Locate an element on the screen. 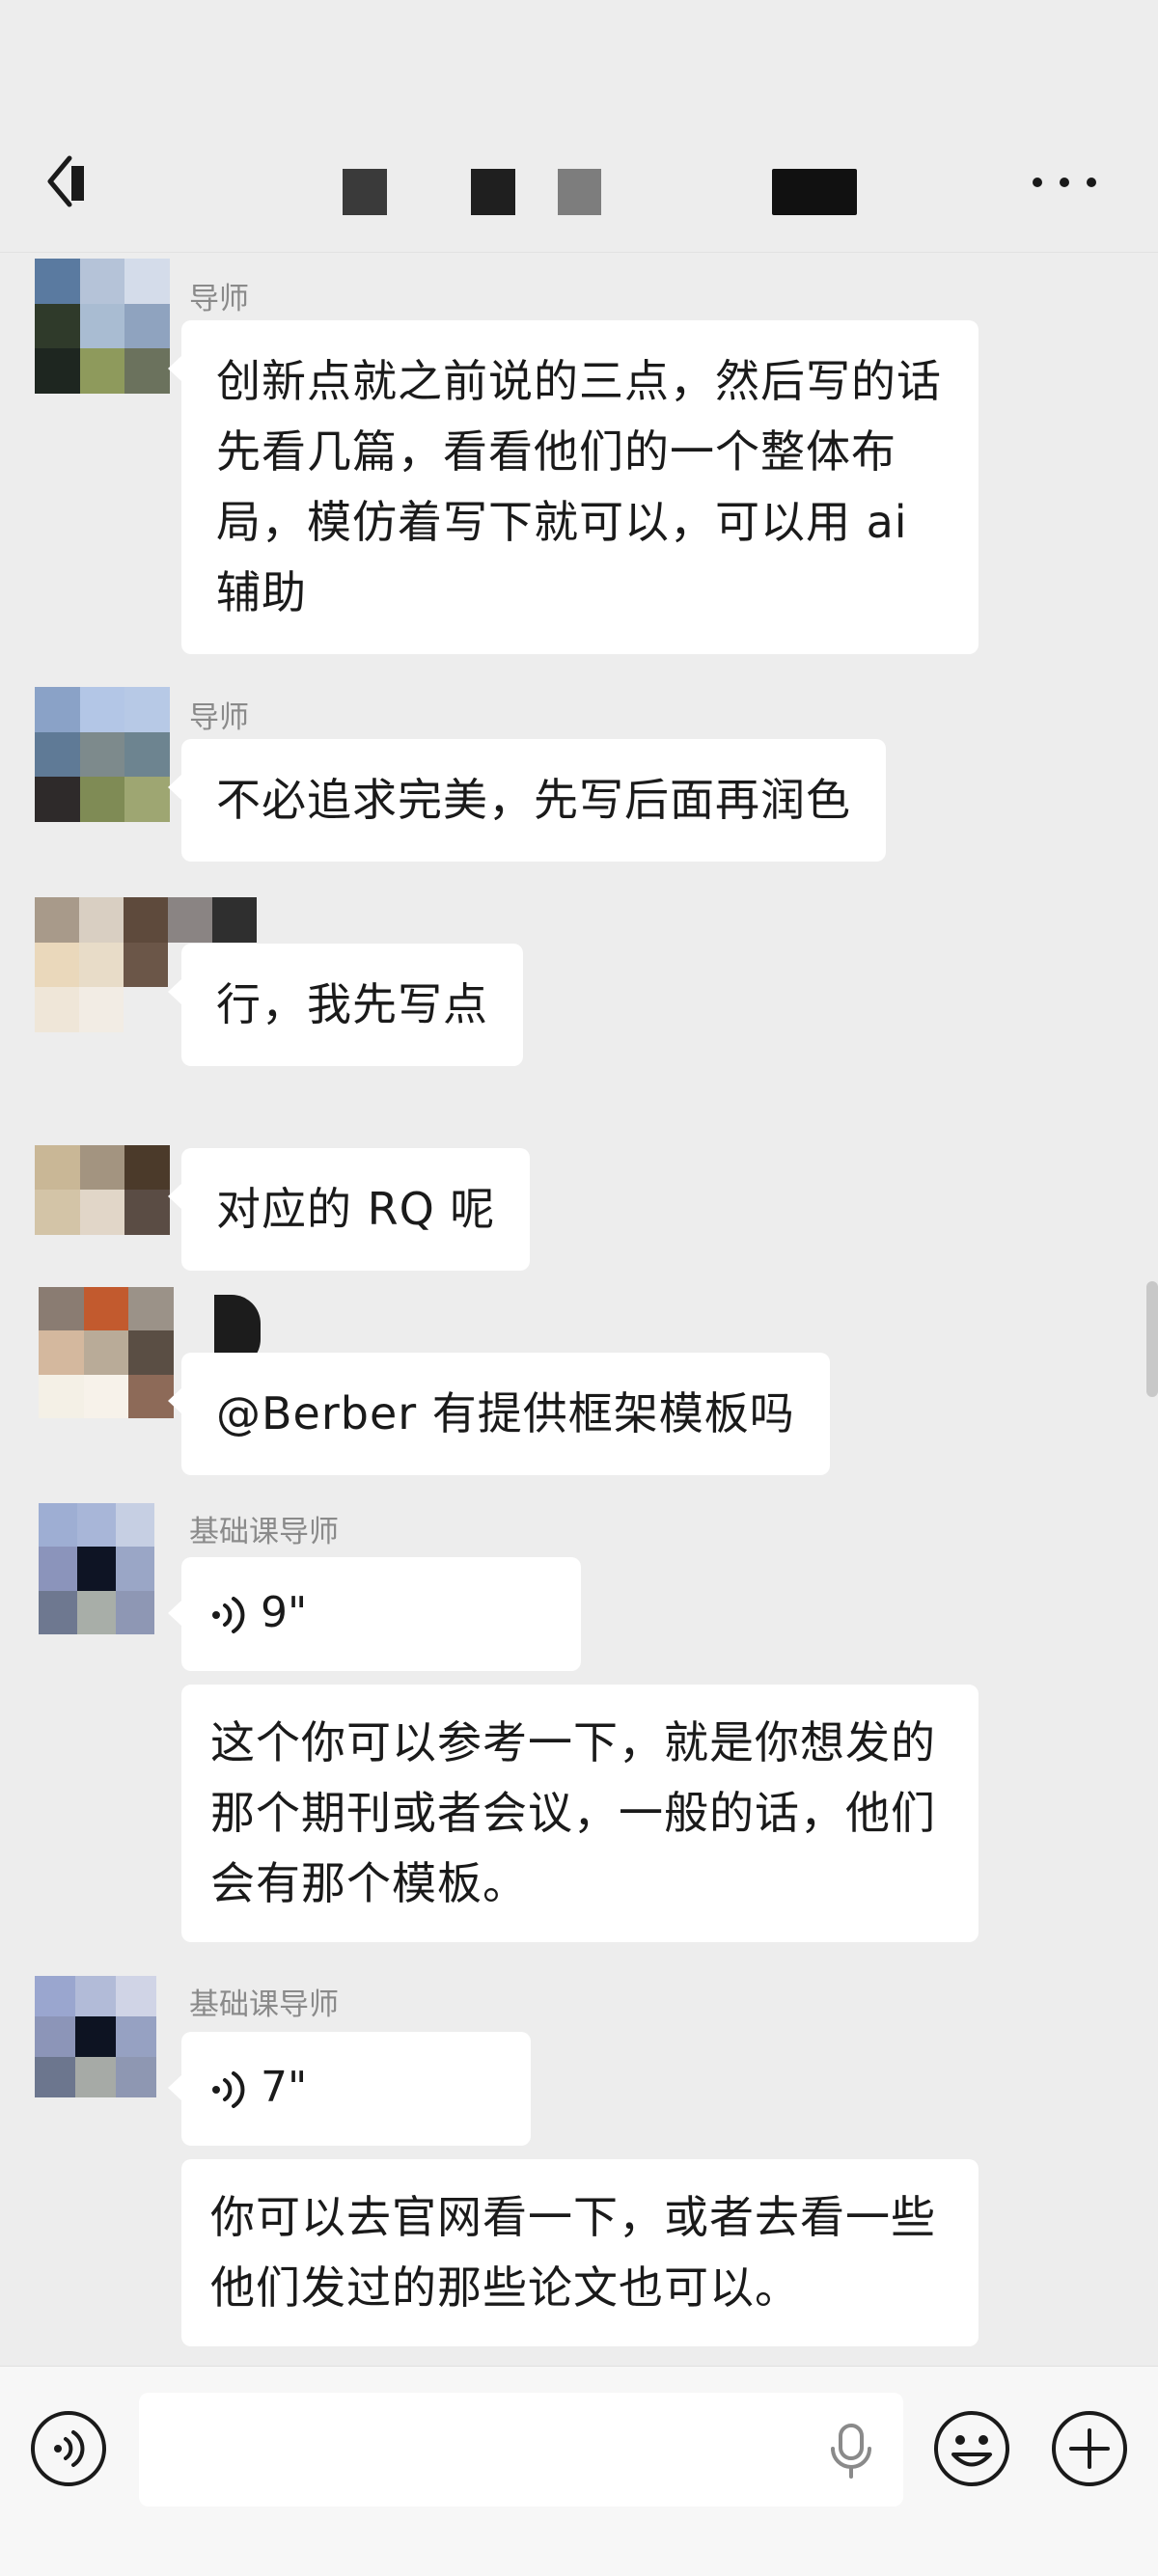 Image resolution: width=1158 pixels, height=2576 pixels. message-bubble: 对应的 RQ 呢 is located at coordinates (349, 1210).